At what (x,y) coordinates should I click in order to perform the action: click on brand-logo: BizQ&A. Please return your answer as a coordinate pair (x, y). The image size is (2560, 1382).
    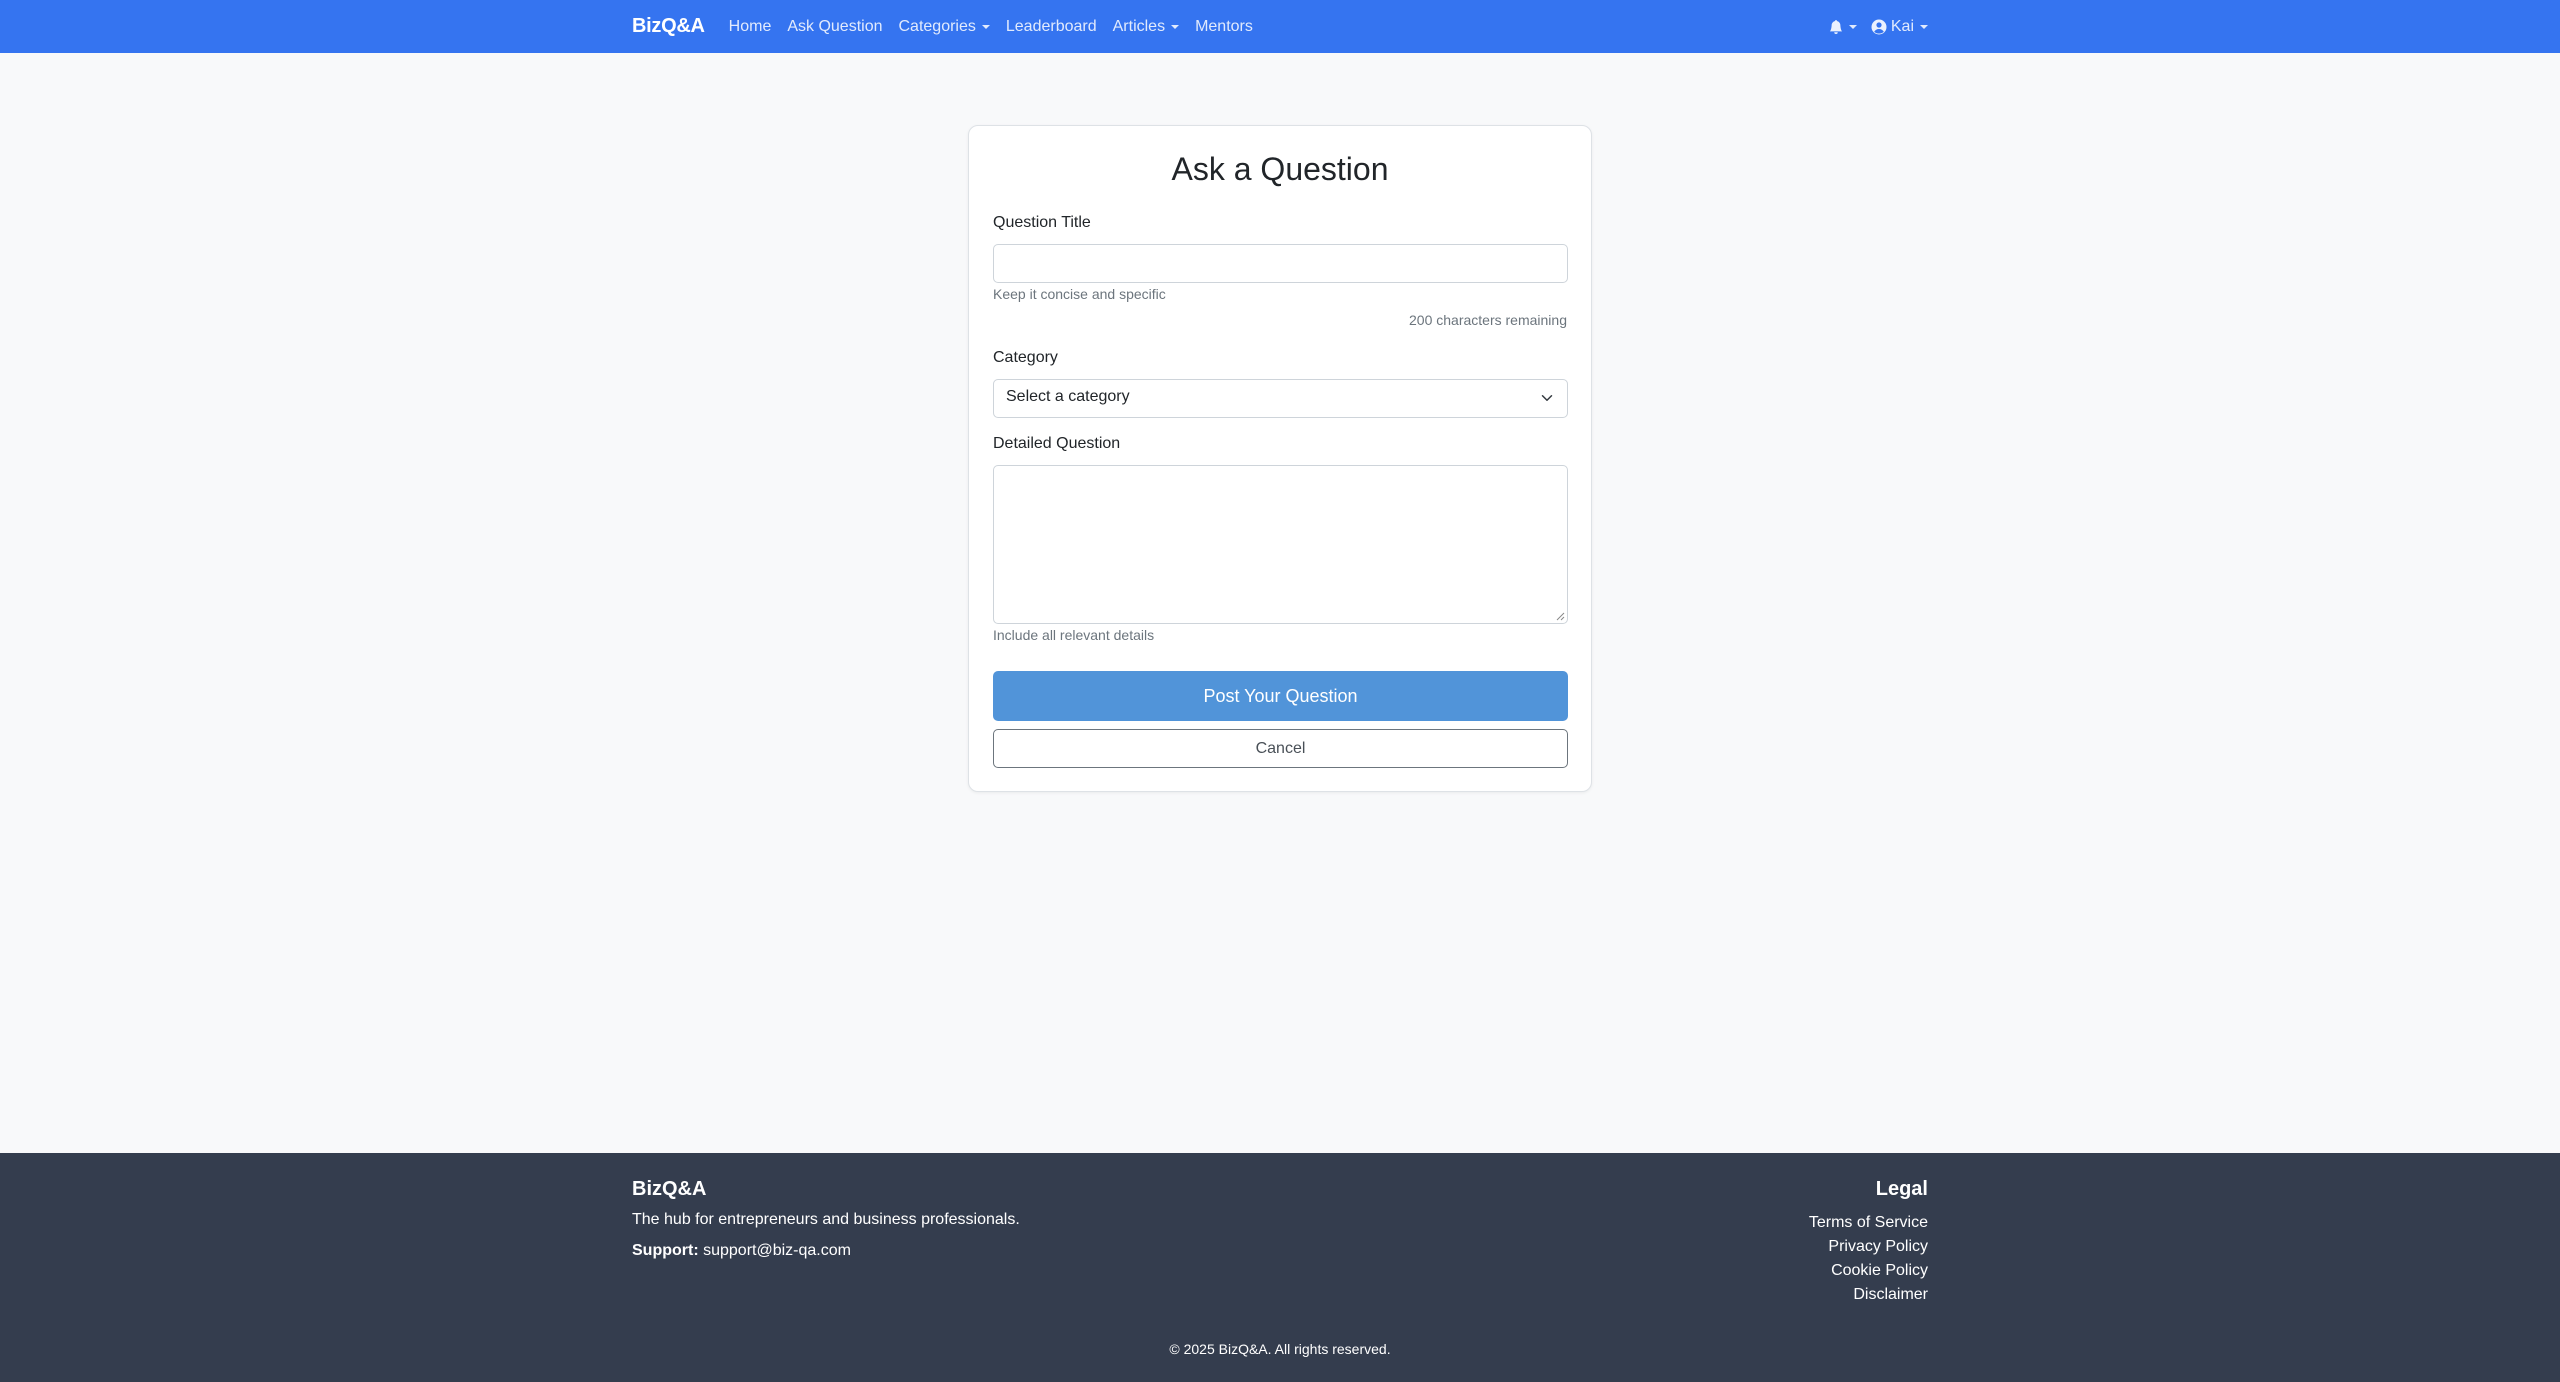
    Looking at the image, I should click on (668, 26).